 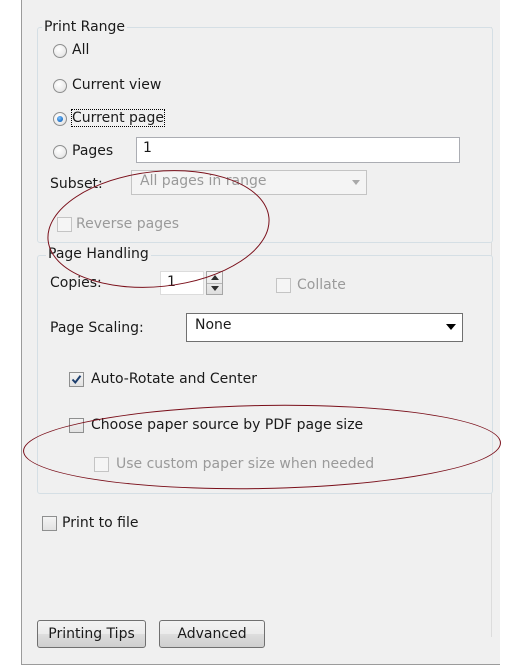 I want to click on collate-label: Collate, so click(x=321, y=285).